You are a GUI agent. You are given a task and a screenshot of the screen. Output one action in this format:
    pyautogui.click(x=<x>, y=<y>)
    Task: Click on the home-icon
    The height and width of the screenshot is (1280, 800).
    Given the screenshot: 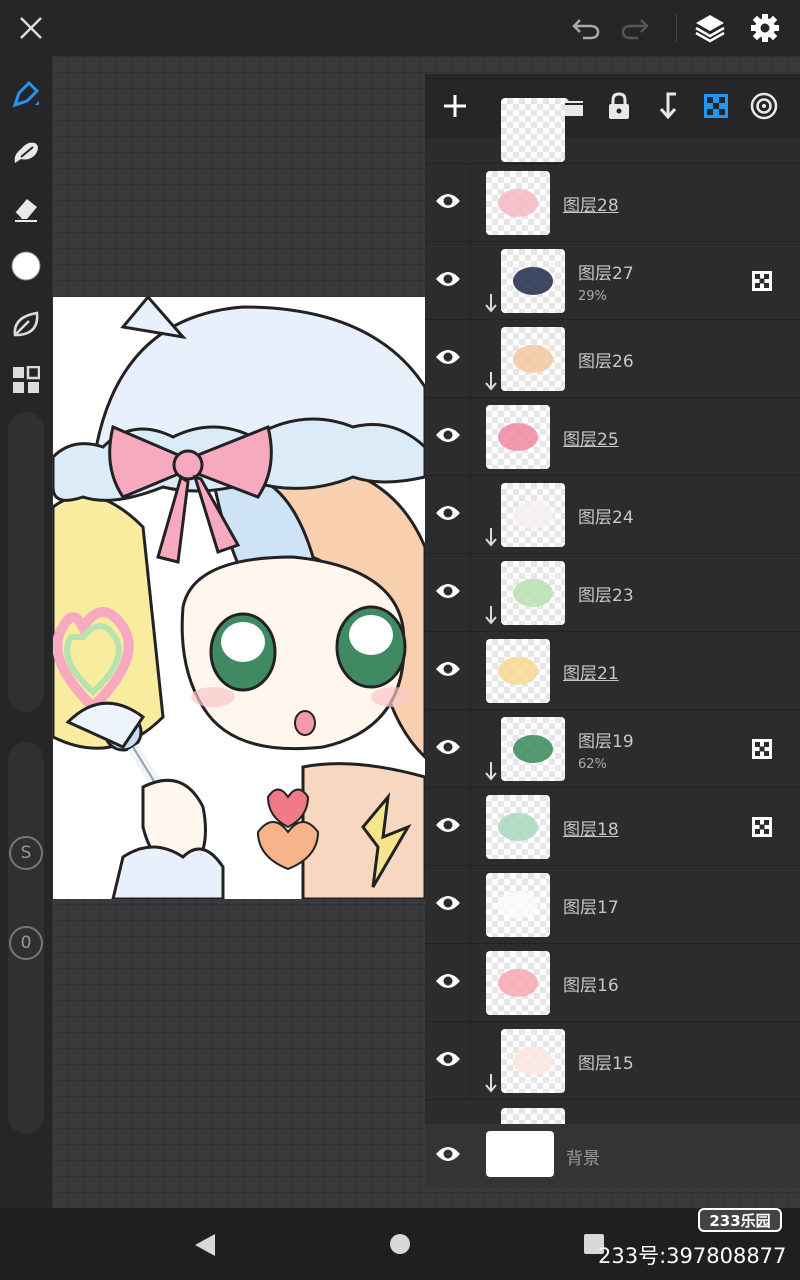 What is the action you would take?
    pyautogui.click(x=400, y=1246)
    